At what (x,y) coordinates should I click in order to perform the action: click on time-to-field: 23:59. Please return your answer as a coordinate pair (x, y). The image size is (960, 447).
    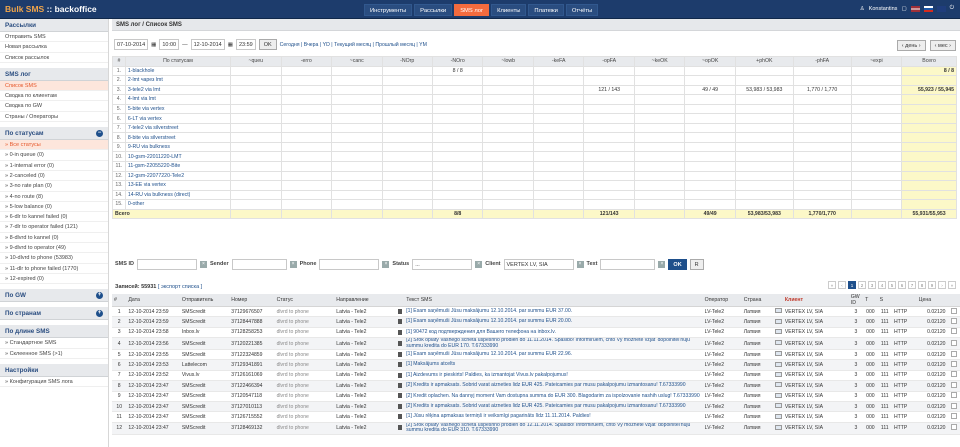
    Looking at the image, I should click on (245, 44).